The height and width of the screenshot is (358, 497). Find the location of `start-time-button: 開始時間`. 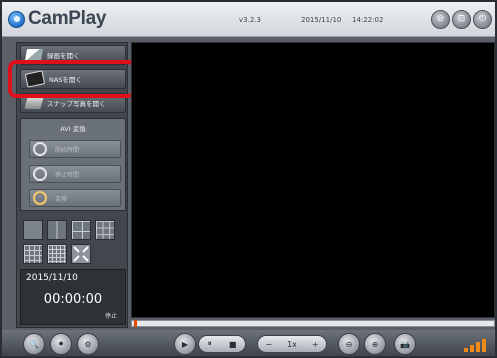

start-time-button: 開始時間 is located at coordinates (75, 149).